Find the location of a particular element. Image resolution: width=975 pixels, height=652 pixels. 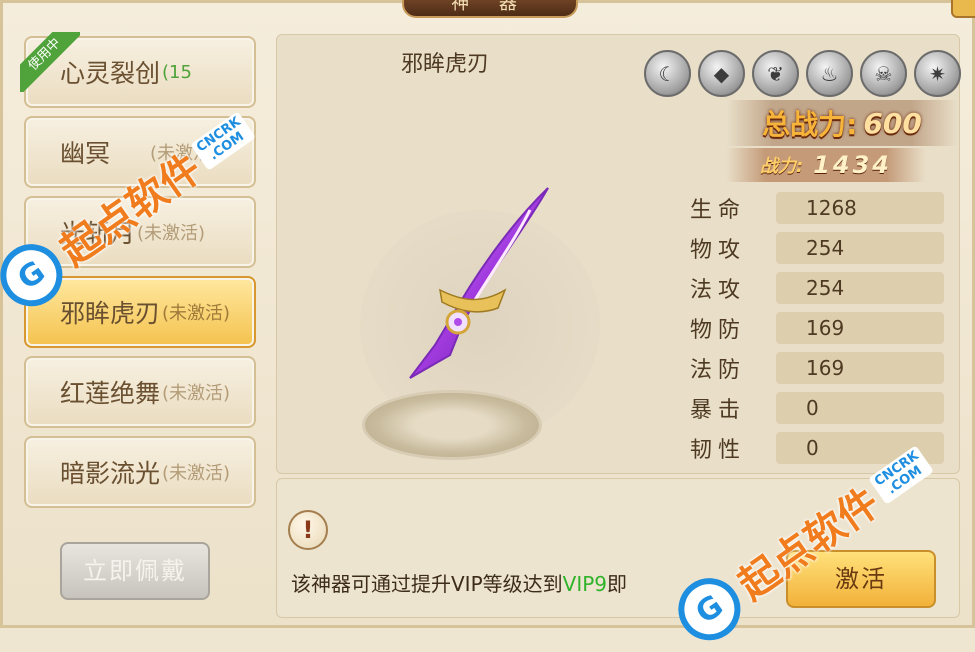

stat-value: 1268 is located at coordinates (860, 208).